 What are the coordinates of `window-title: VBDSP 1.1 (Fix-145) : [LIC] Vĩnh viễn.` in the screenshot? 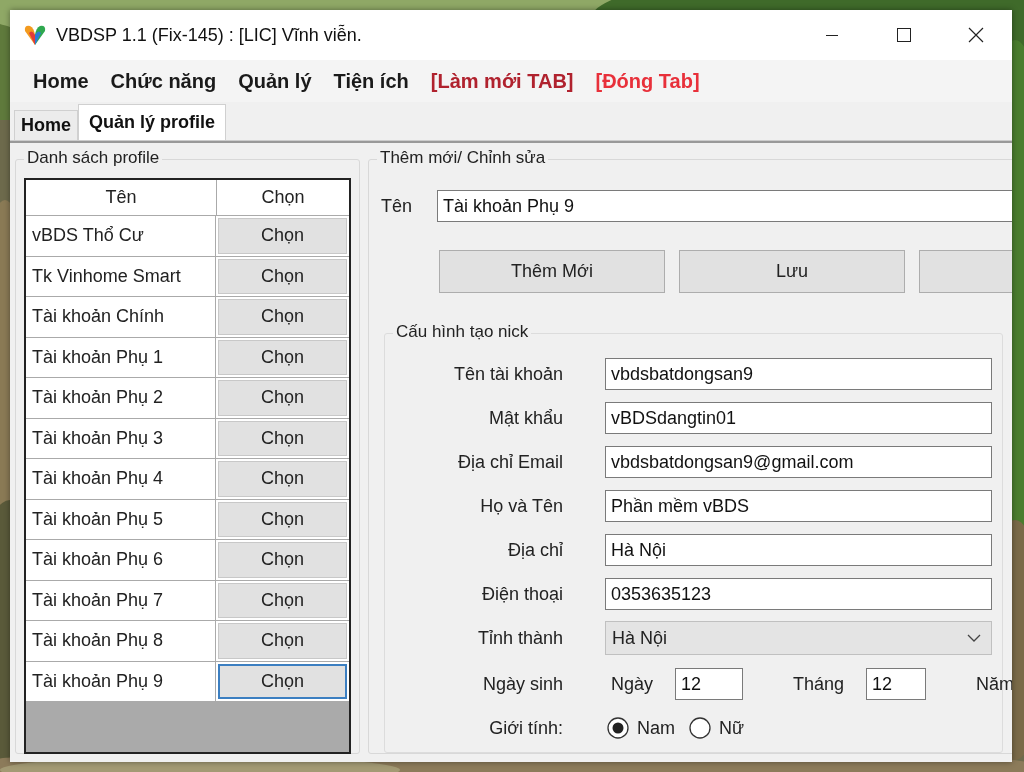 It's located at (209, 35).